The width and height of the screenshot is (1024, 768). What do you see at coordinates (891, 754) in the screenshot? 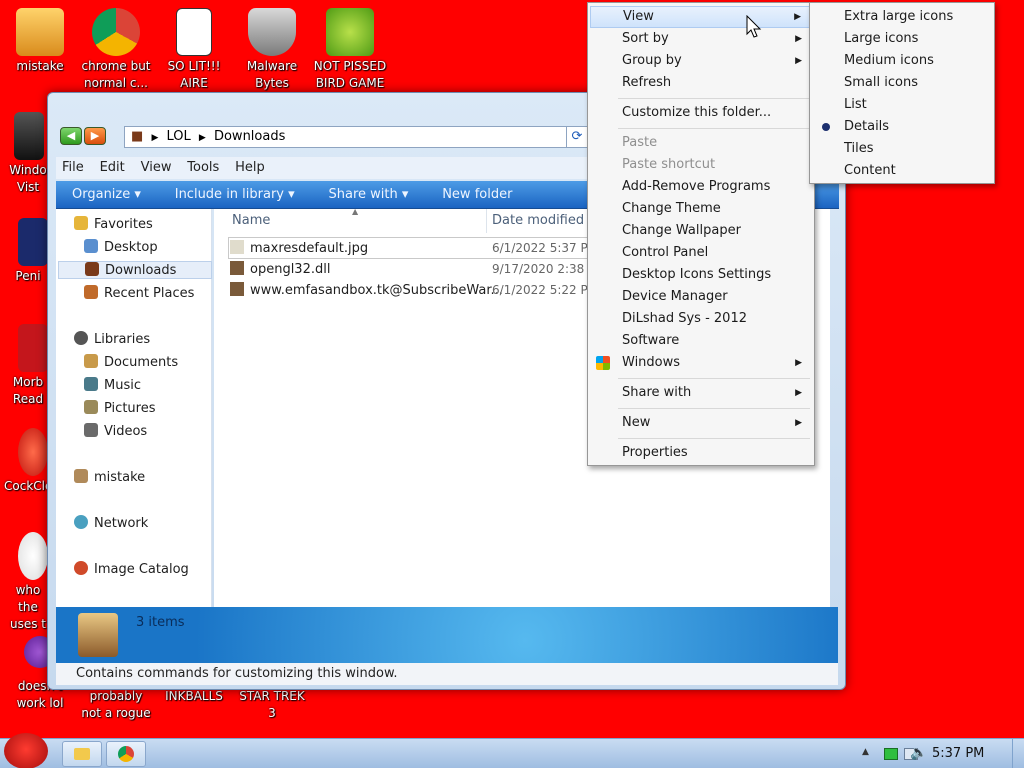
I see `battery-icon` at bounding box center [891, 754].